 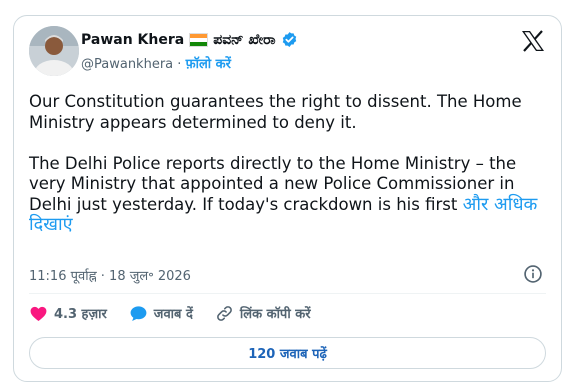 What do you see at coordinates (224, 313) in the screenshot?
I see `link-icon` at bounding box center [224, 313].